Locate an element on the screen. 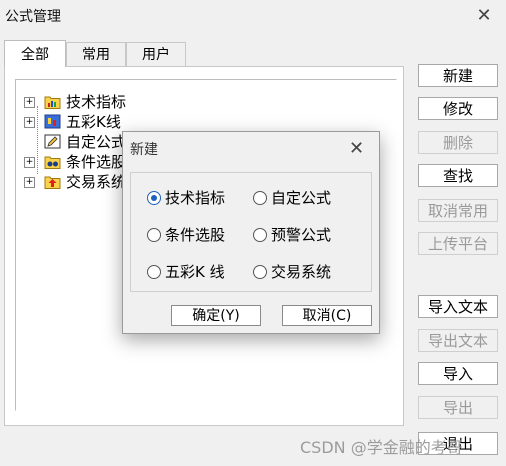 The width and height of the screenshot is (506, 466). tab-all: 全部 is located at coordinates (35, 53).